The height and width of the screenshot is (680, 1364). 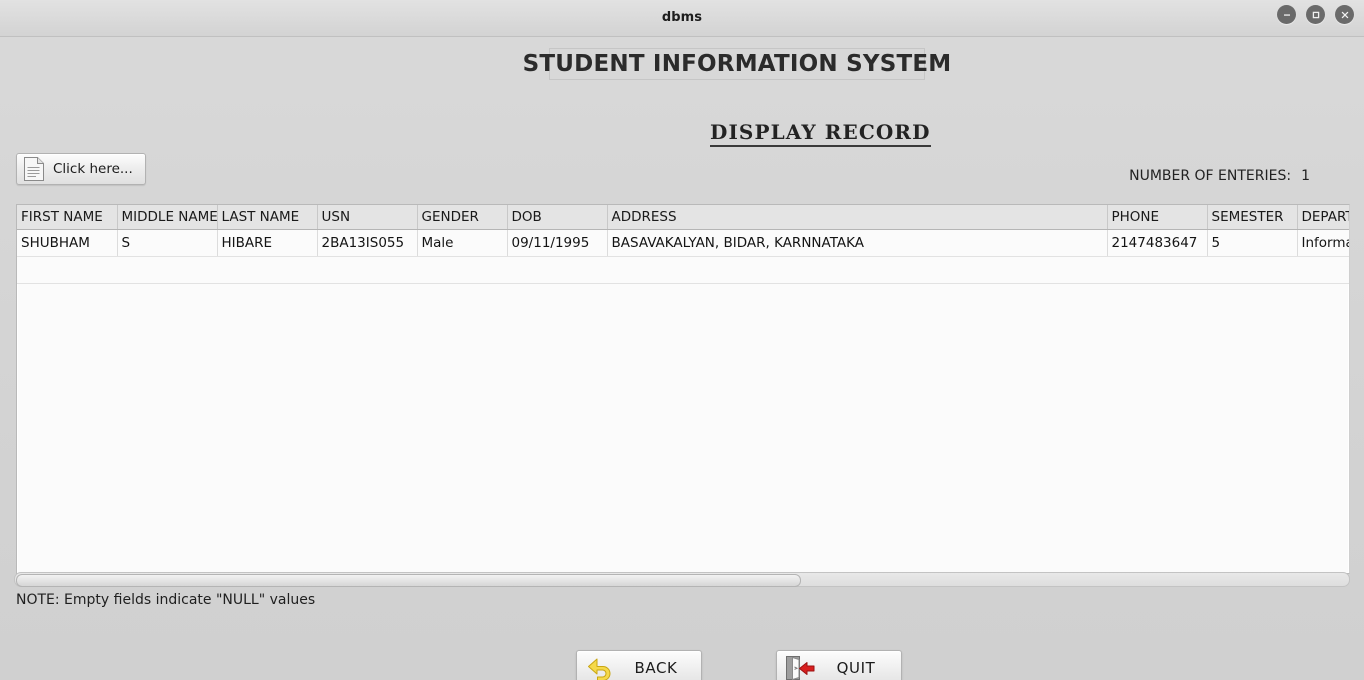 I want to click on horizontal-scrollbar, so click(x=682, y=579).